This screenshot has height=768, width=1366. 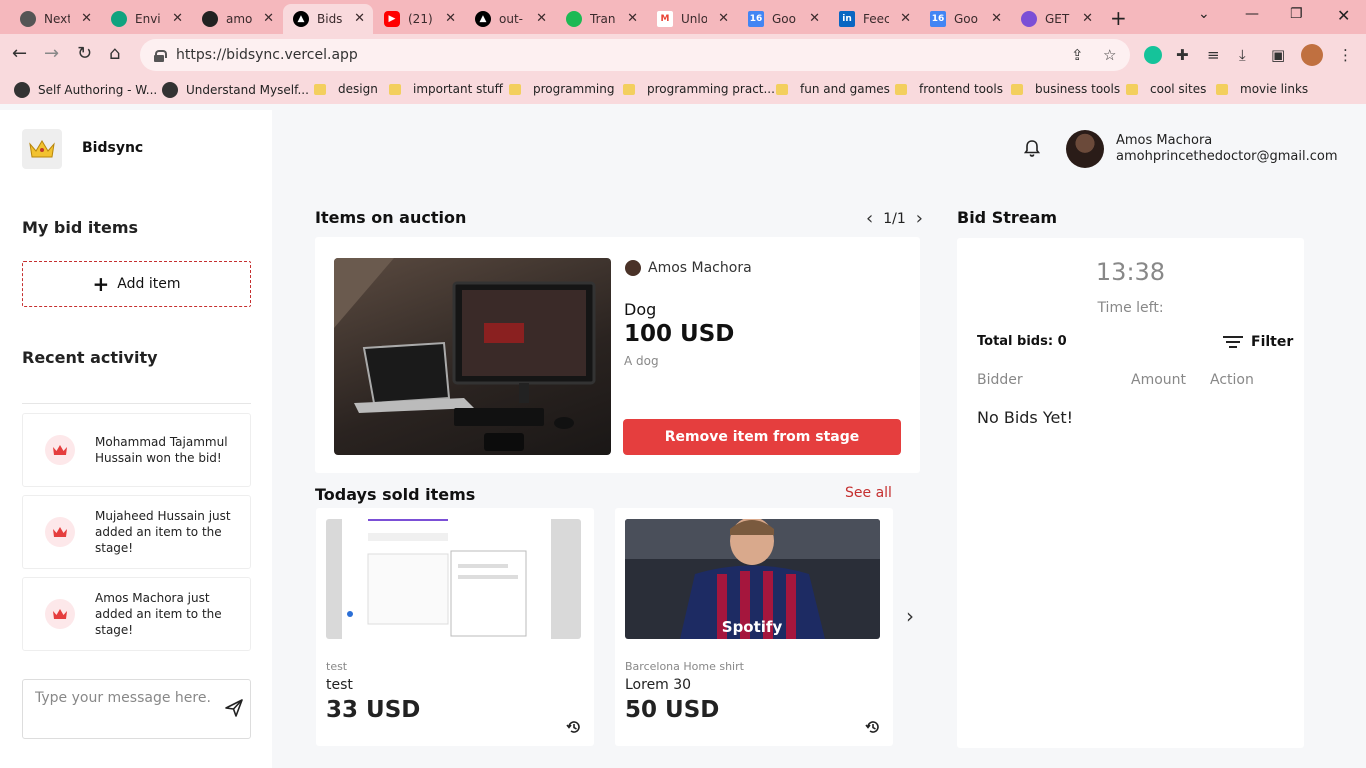 What do you see at coordinates (1029, 19) in the screenshot?
I see `app-icon` at bounding box center [1029, 19].